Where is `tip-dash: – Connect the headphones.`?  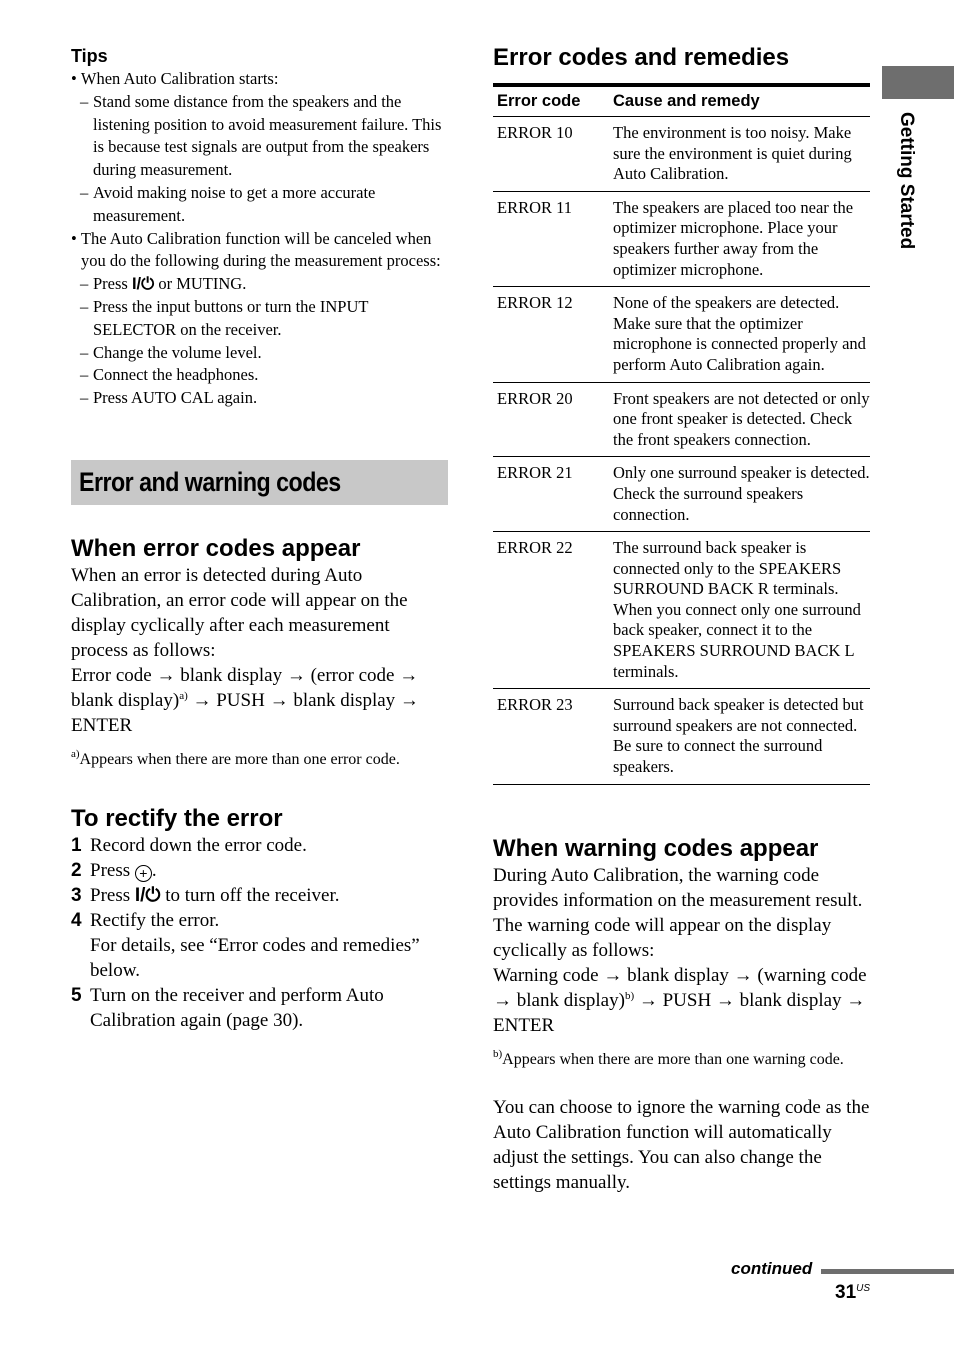 tip-dash: – Connect the headphones. is located at coordinates (169, 375).